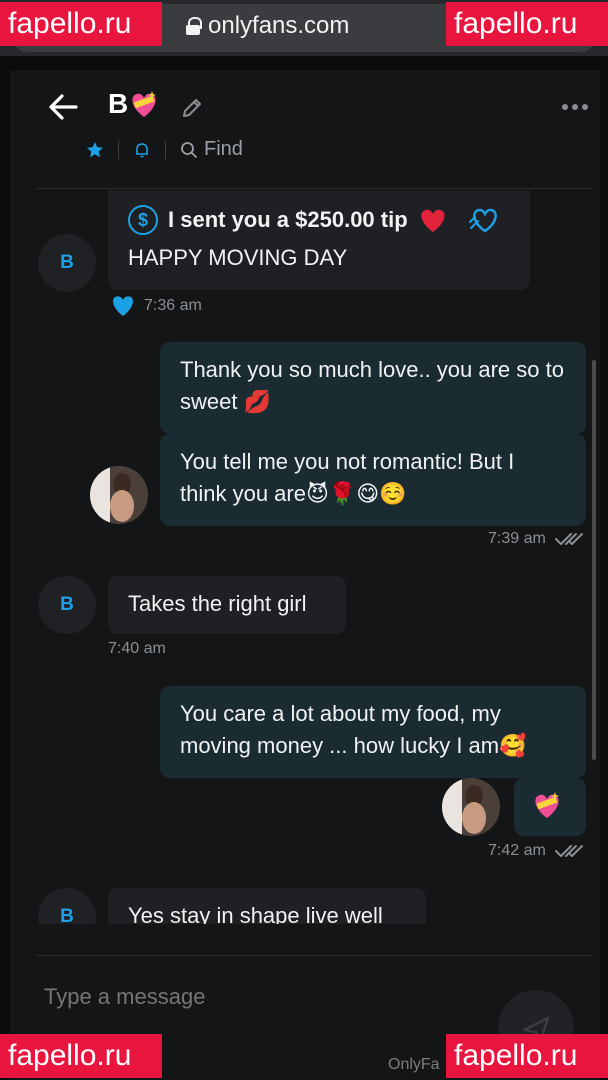  What do you see at coordinates (123, 306) in the screenshot?
I see `blue-heart-icon` at bounding box center [123, 306].